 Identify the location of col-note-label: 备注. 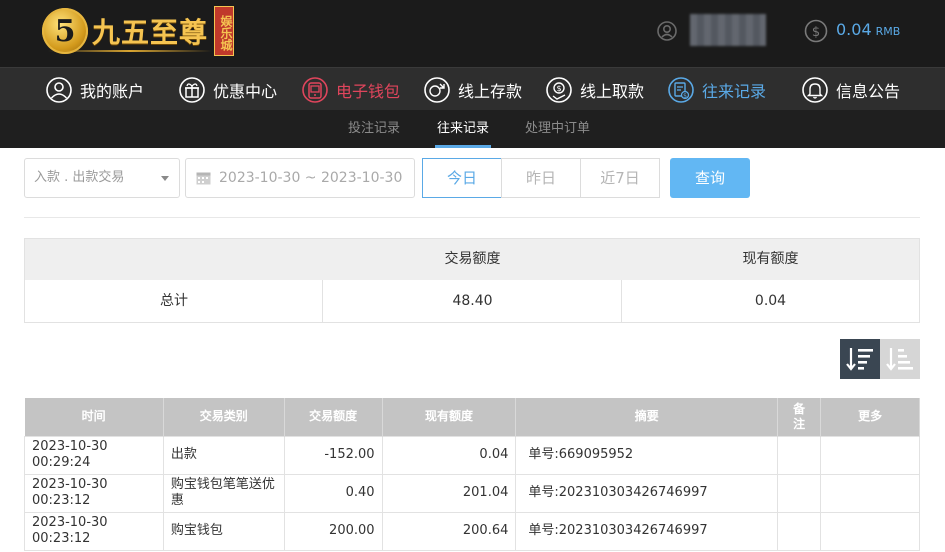
(799, 416).